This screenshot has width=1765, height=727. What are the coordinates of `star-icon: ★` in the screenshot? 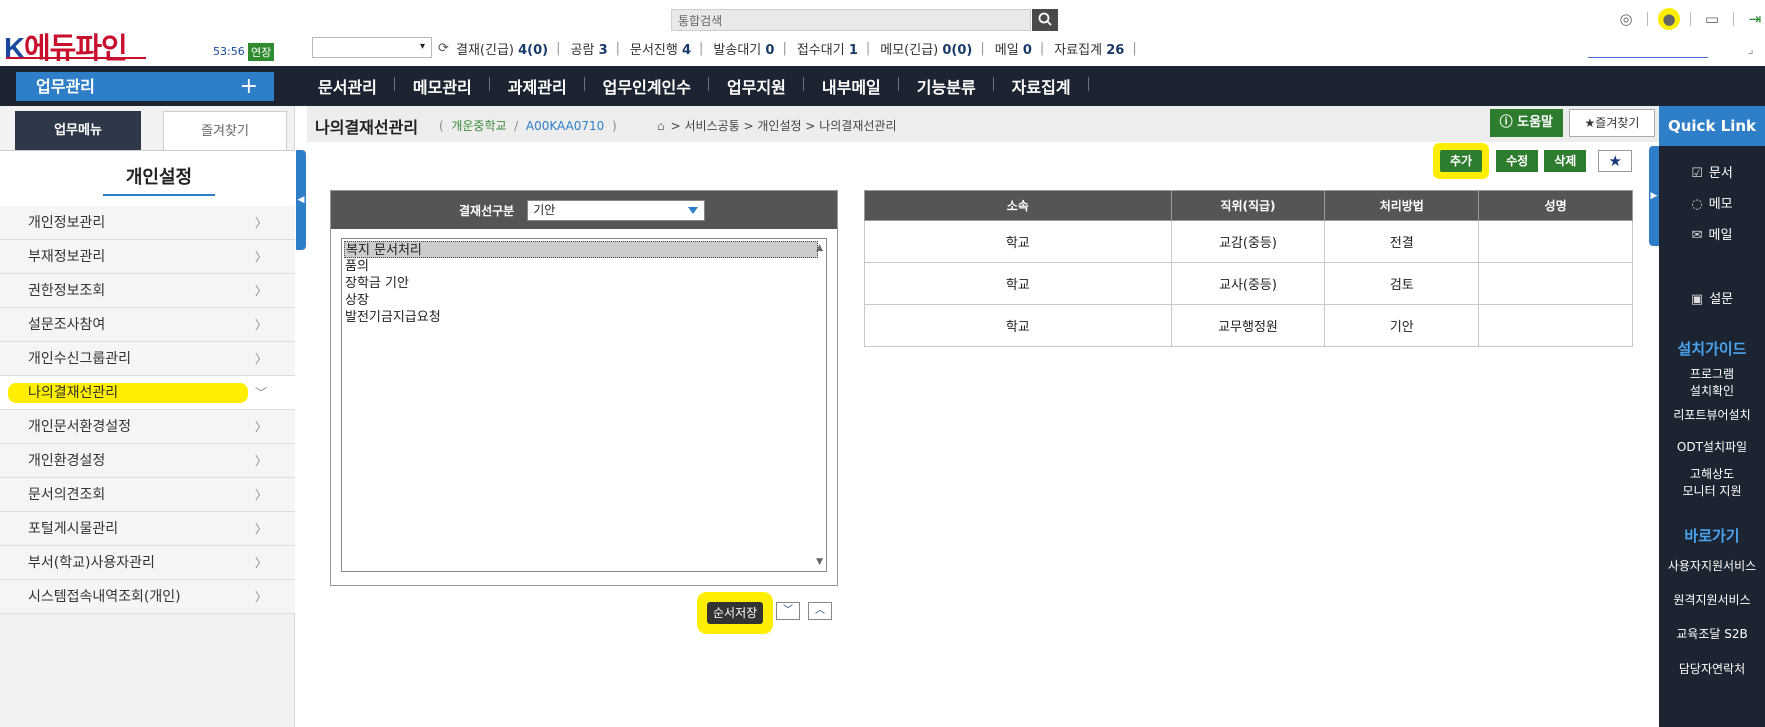 It's located at (1615, 161).